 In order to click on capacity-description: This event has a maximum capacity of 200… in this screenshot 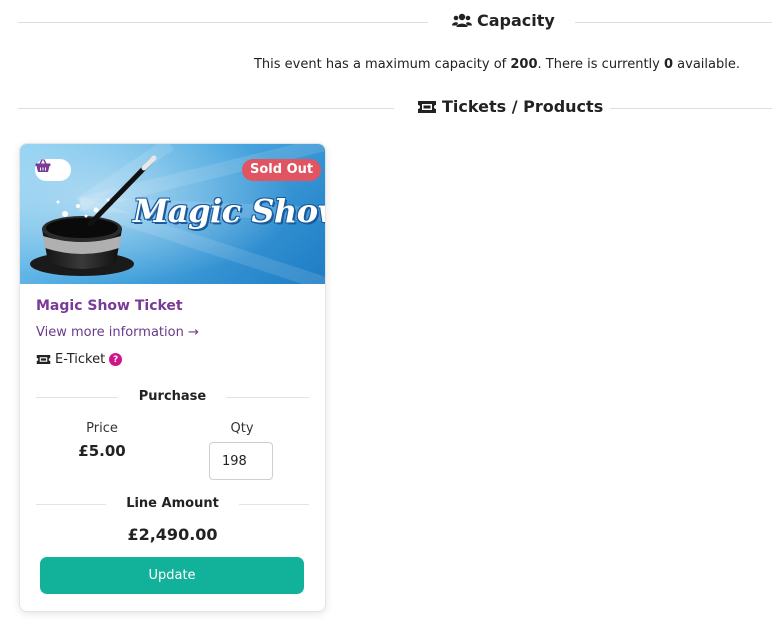, I will do `click(497, 64)`.